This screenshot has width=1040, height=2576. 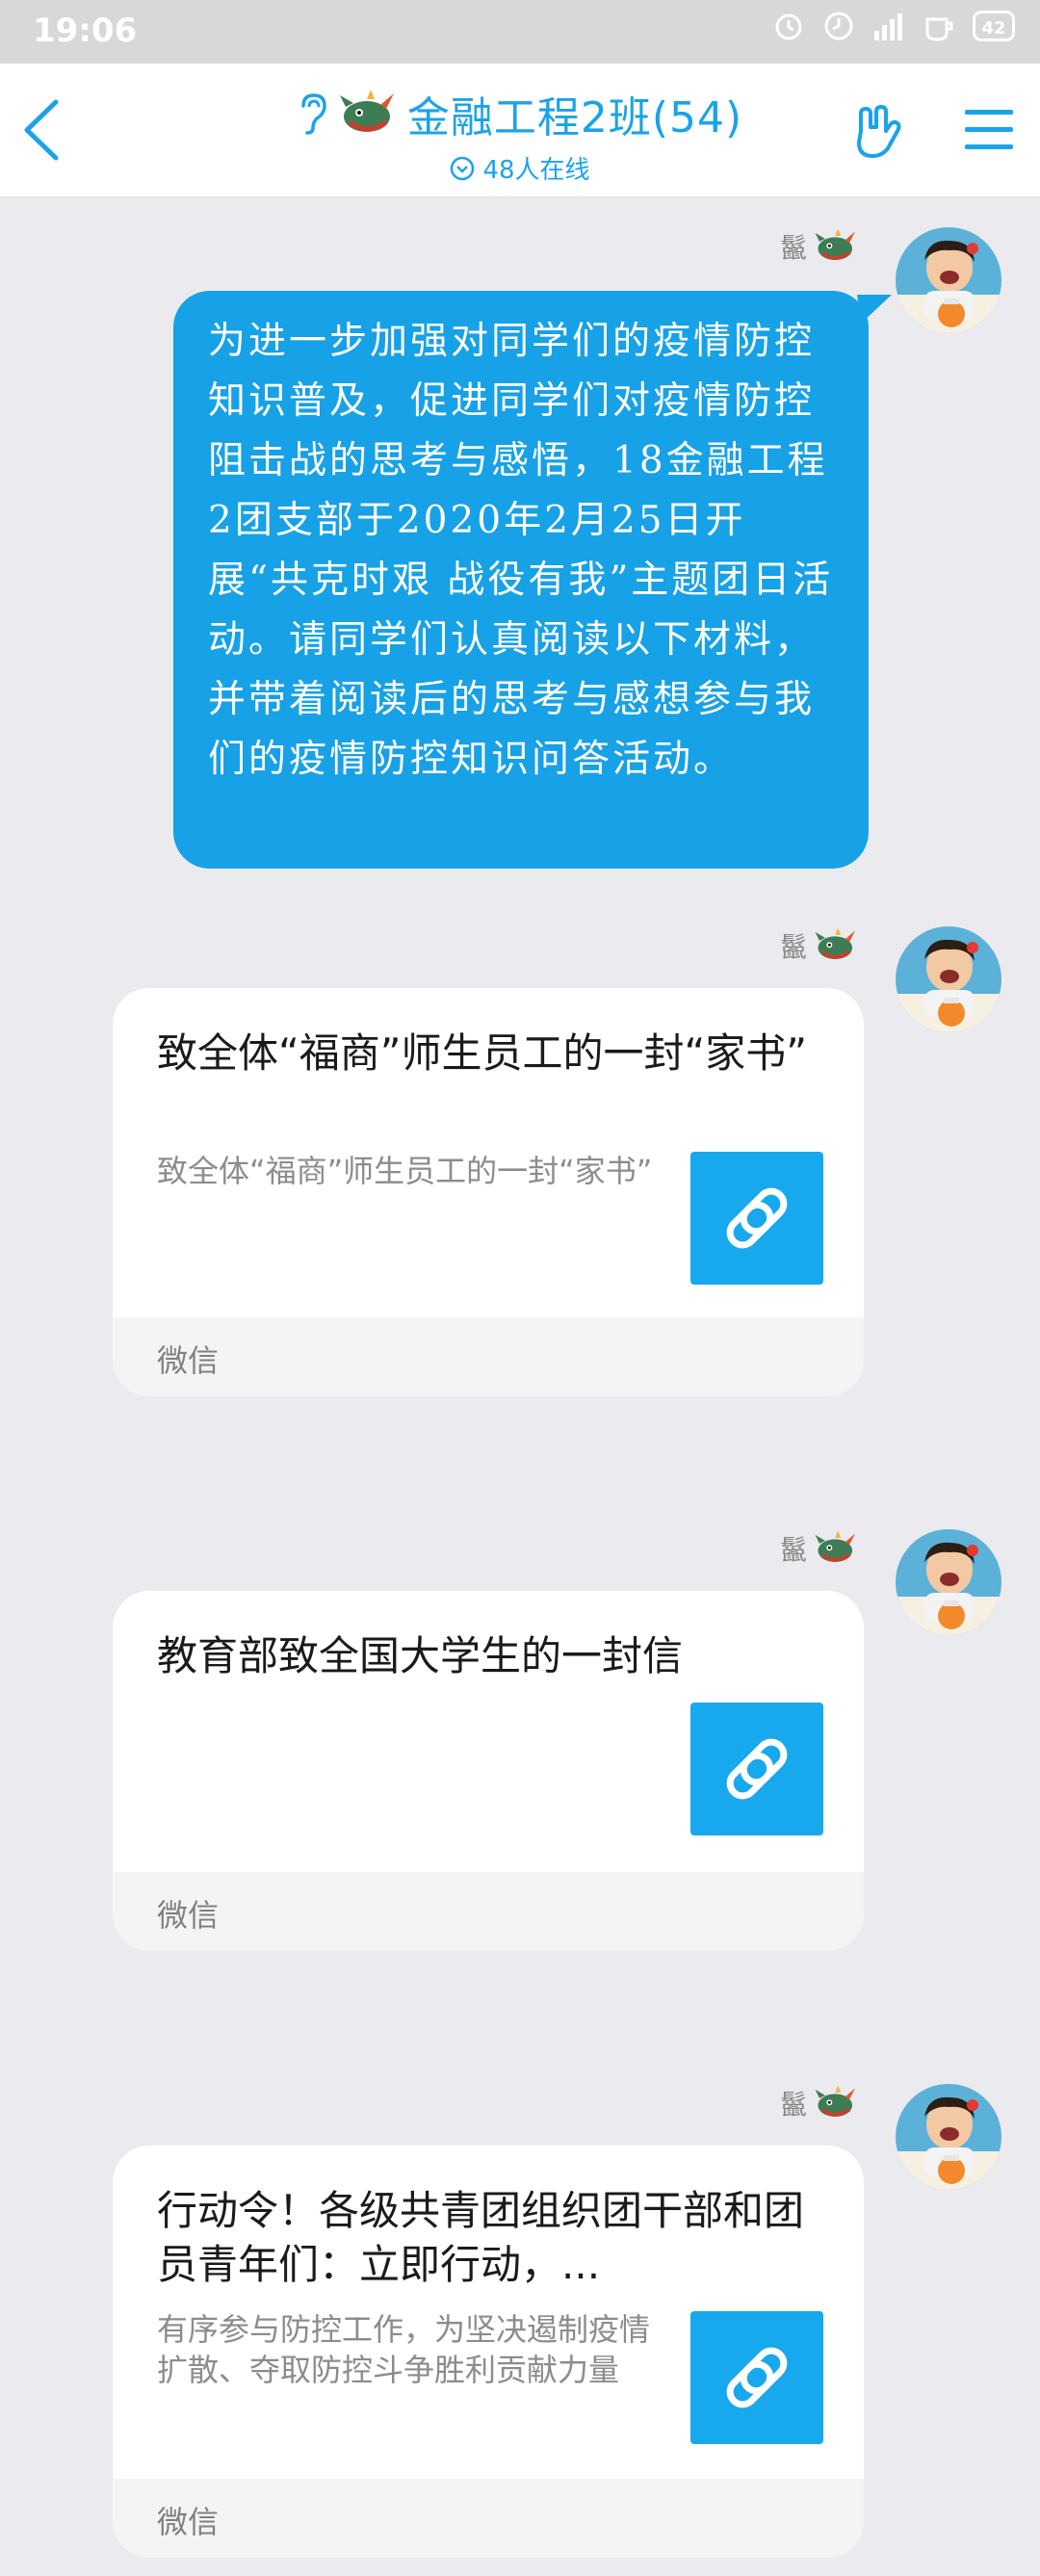 I want to click on card-title: 教育部致全国大学生的一封信, so click(x=420, y=1655).